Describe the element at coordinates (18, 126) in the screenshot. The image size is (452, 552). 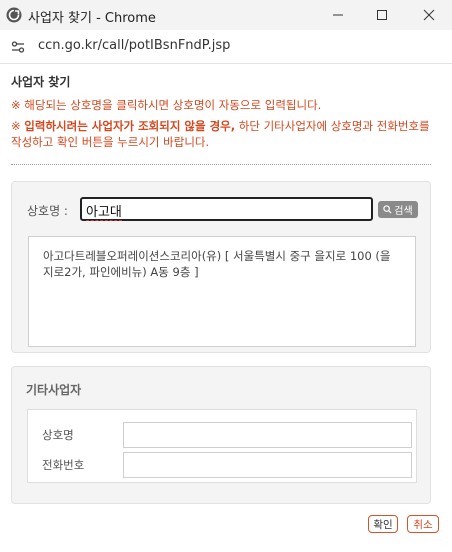
I see `notice-prefix: ※` at that location.